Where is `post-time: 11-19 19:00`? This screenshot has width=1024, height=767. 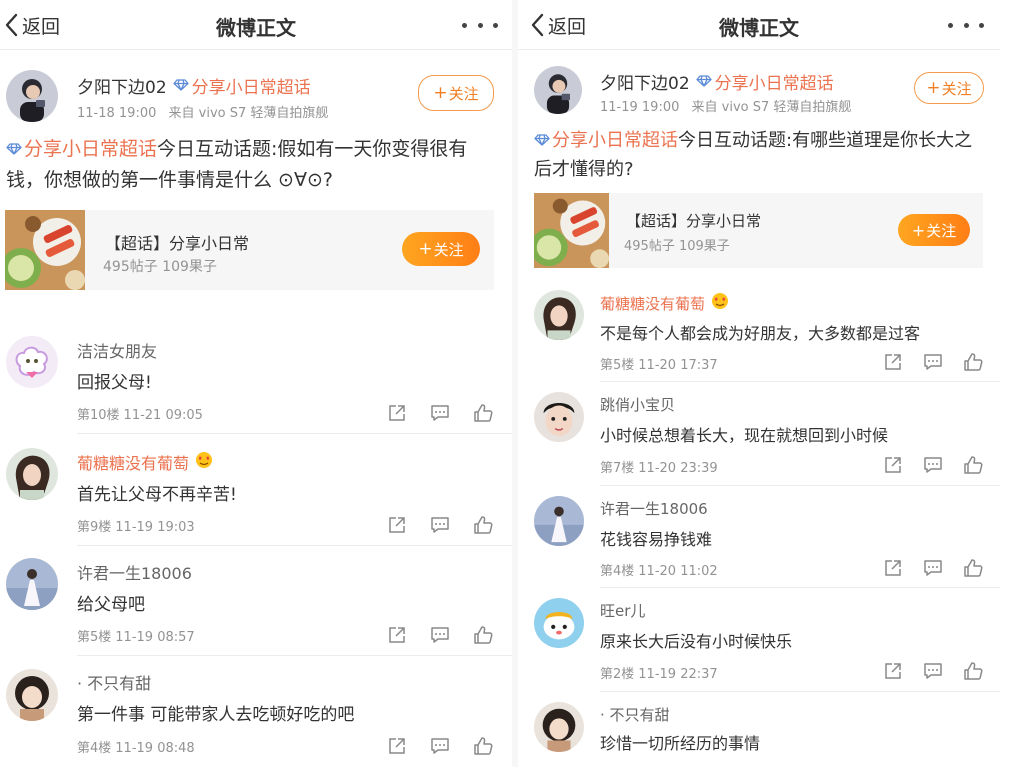 post-time: 11-19 19:00 is located at coordinates (640, 107).